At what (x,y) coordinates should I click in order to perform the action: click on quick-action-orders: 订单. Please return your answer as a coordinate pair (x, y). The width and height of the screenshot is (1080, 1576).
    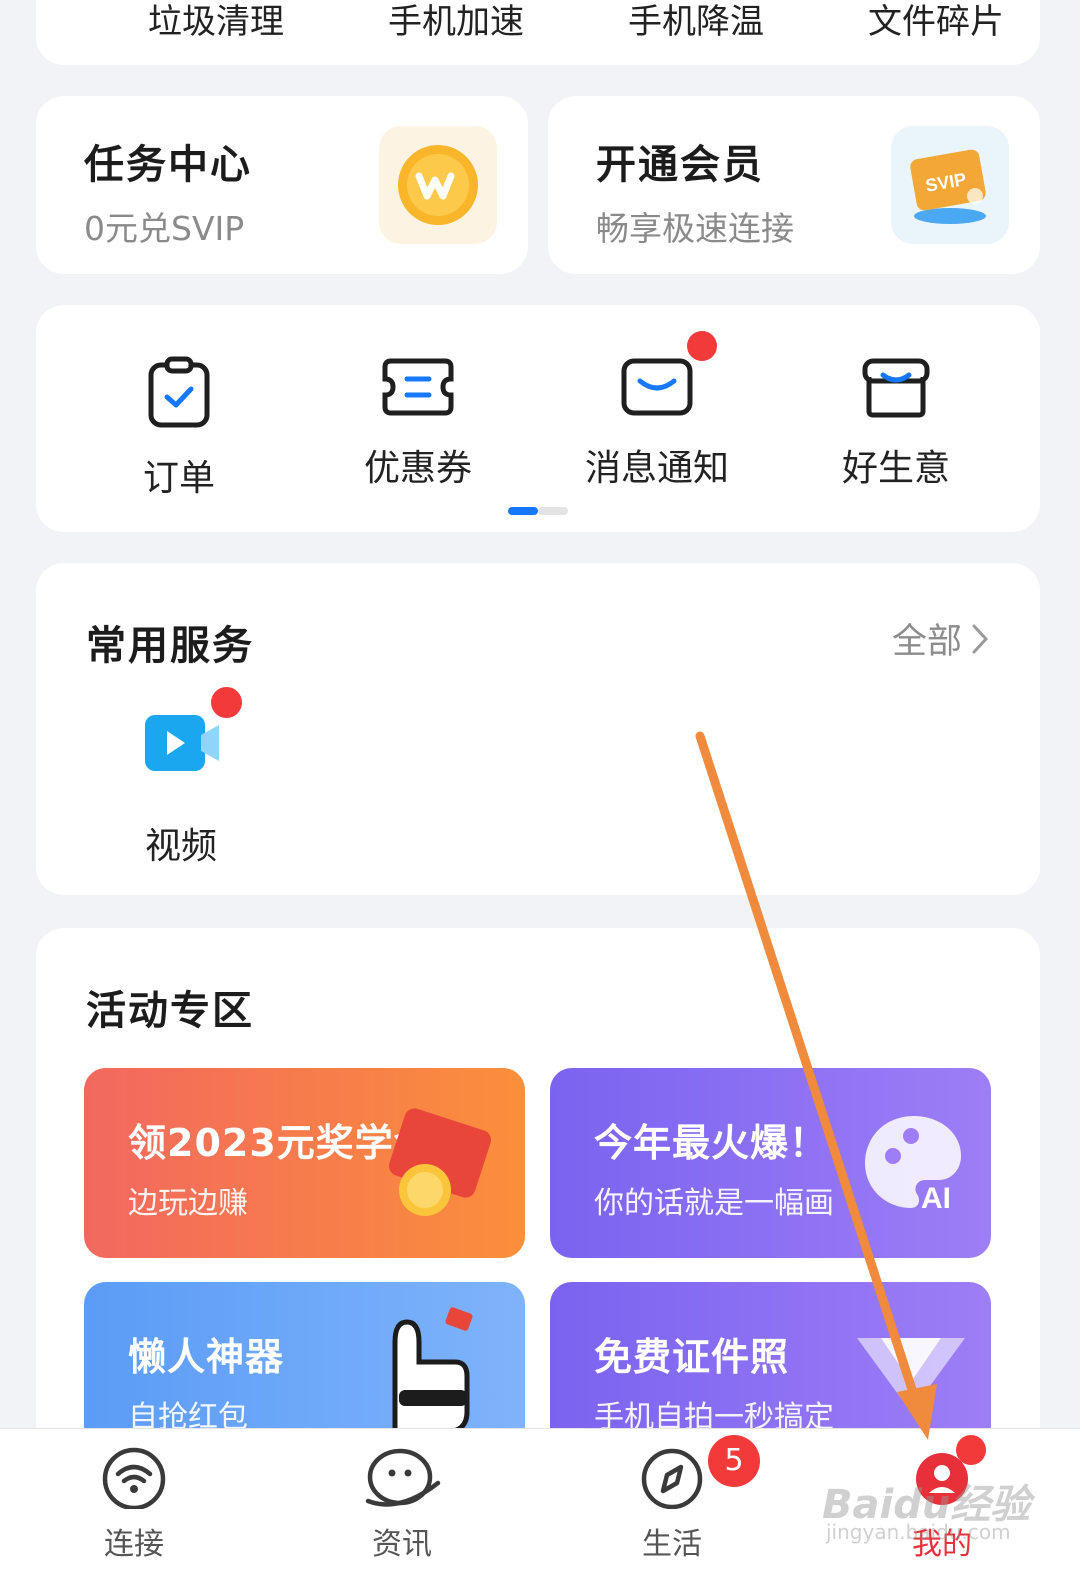
    Looking at the image, I should click on (179, 428).